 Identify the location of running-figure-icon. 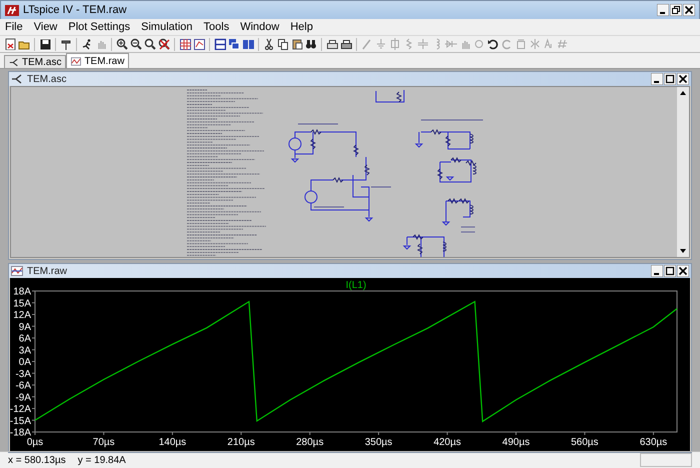
(87, 44).